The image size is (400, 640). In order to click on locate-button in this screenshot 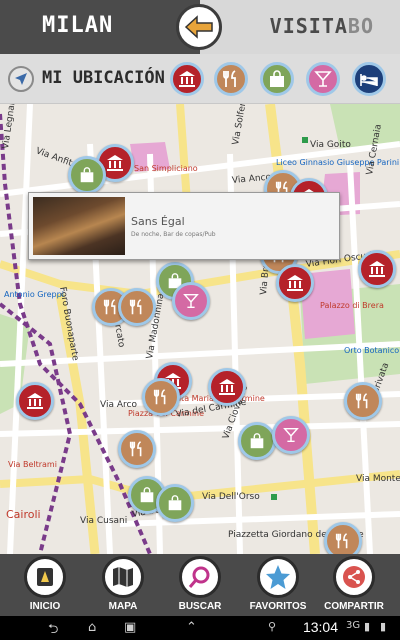, I will do `click(21, 79)`.